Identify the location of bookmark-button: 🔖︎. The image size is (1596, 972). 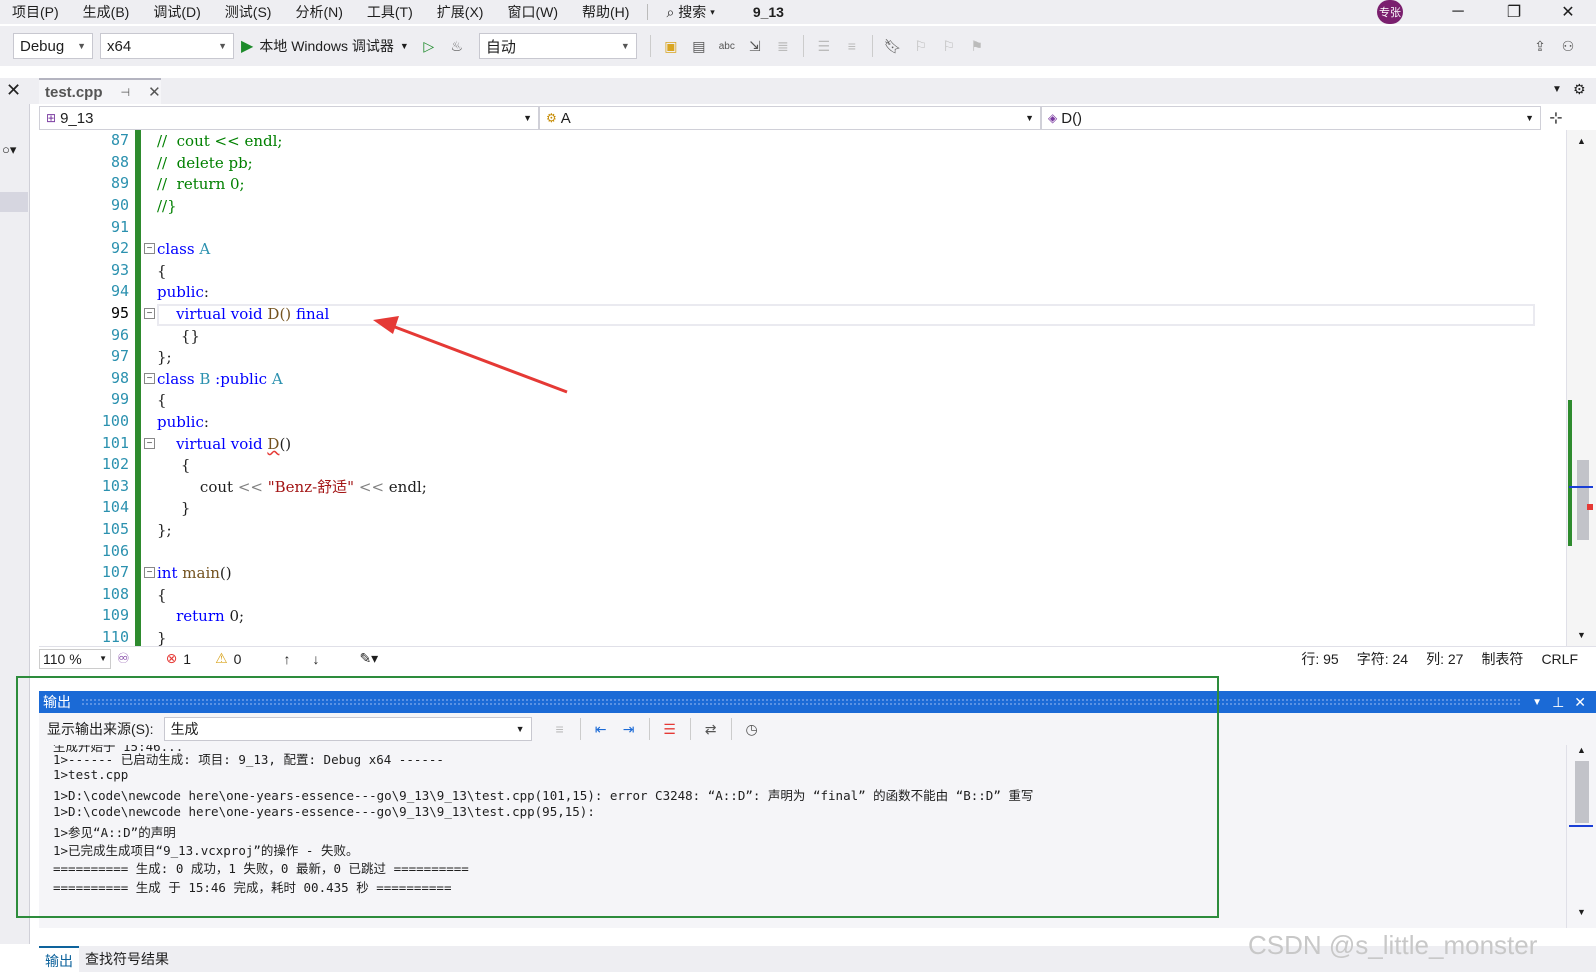
(893, 46).